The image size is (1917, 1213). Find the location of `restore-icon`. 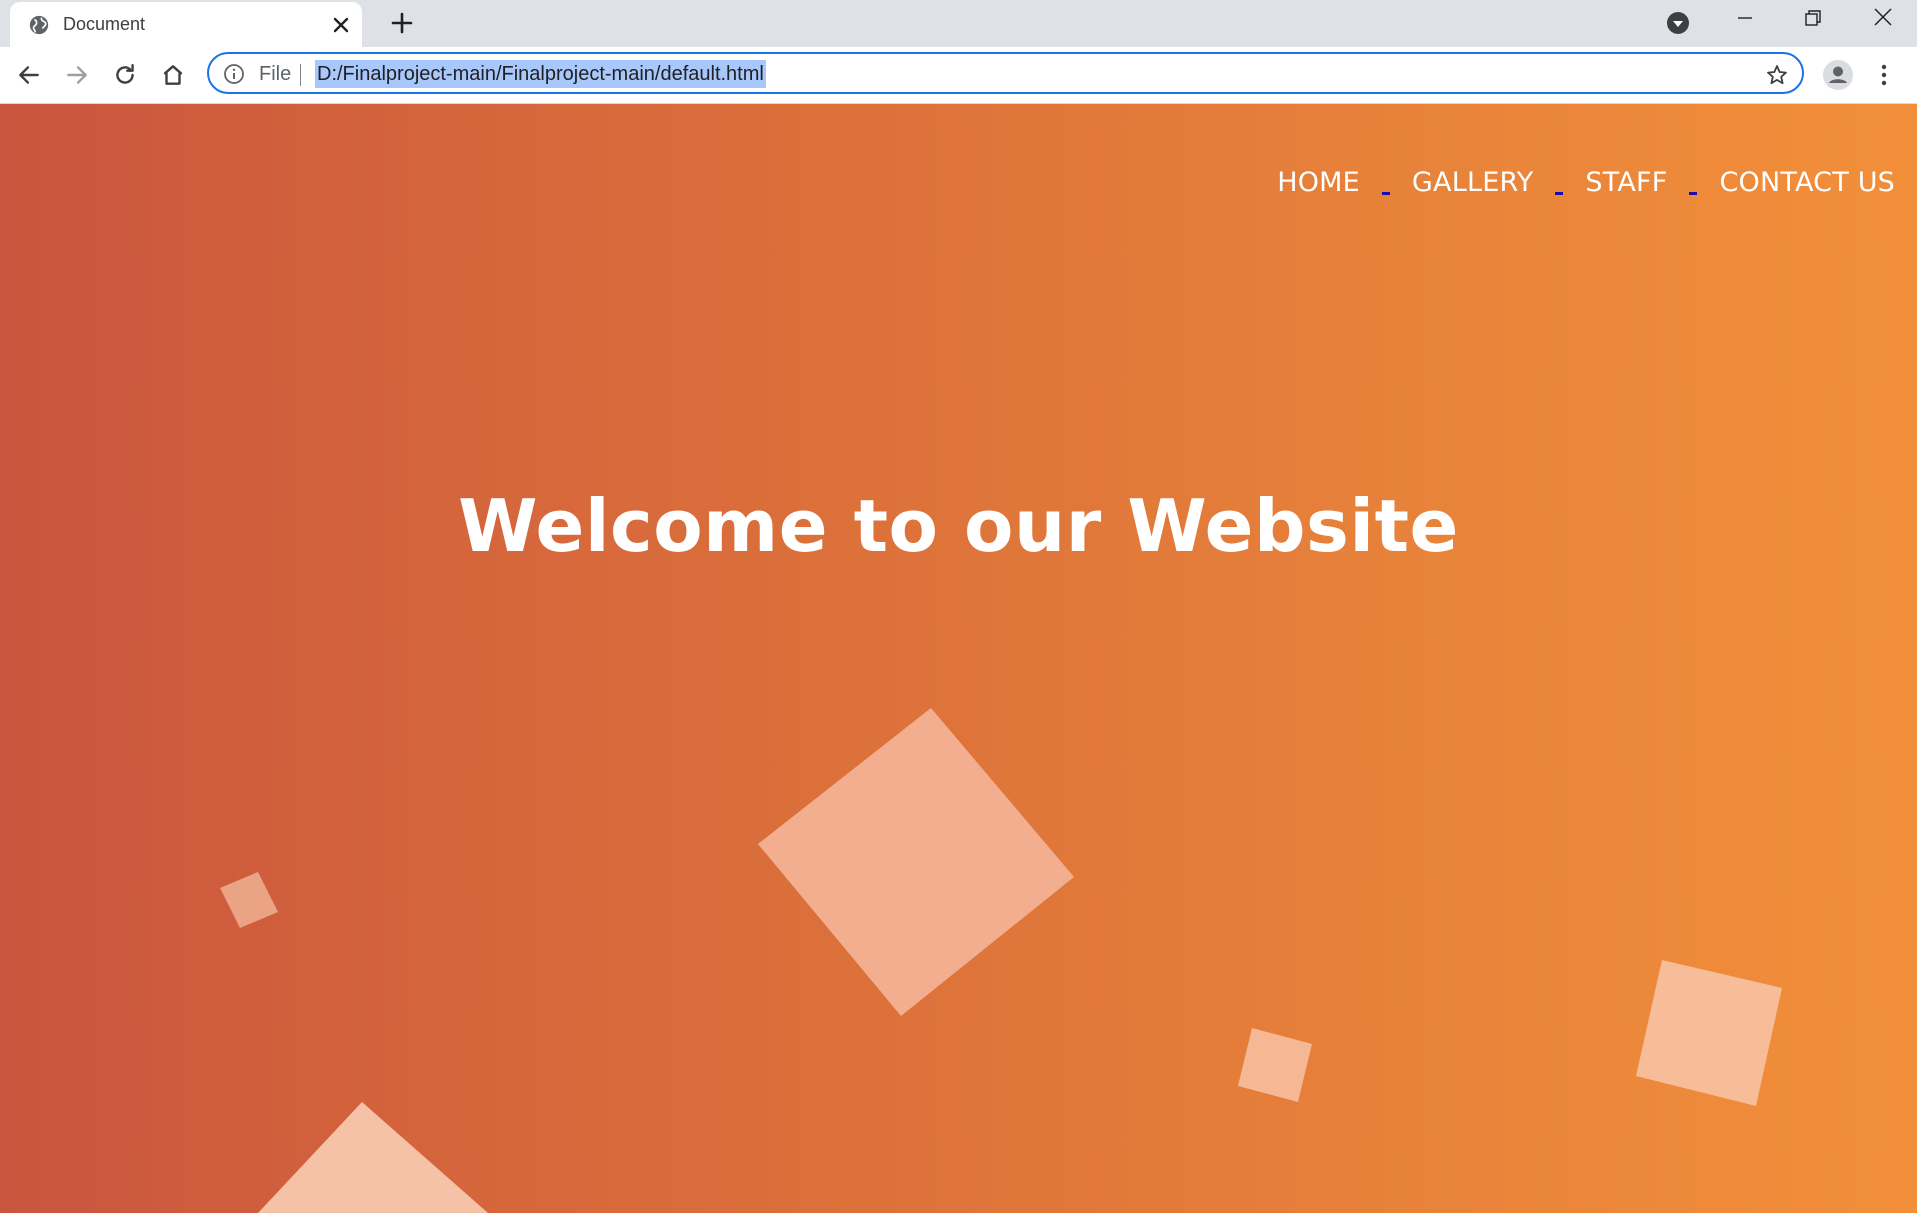

restore-icon is located at coordinates (1813, 18).